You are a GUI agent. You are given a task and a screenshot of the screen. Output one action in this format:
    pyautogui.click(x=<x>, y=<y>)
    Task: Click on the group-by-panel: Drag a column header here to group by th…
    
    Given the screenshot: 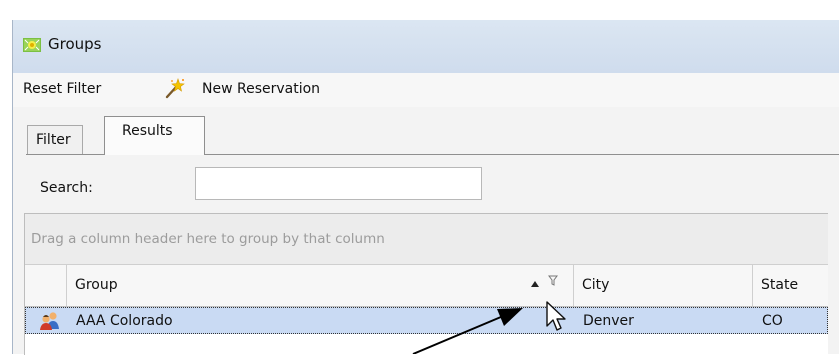 What is the action you would take?
    pyautogui.click(x=426, y=239)
    